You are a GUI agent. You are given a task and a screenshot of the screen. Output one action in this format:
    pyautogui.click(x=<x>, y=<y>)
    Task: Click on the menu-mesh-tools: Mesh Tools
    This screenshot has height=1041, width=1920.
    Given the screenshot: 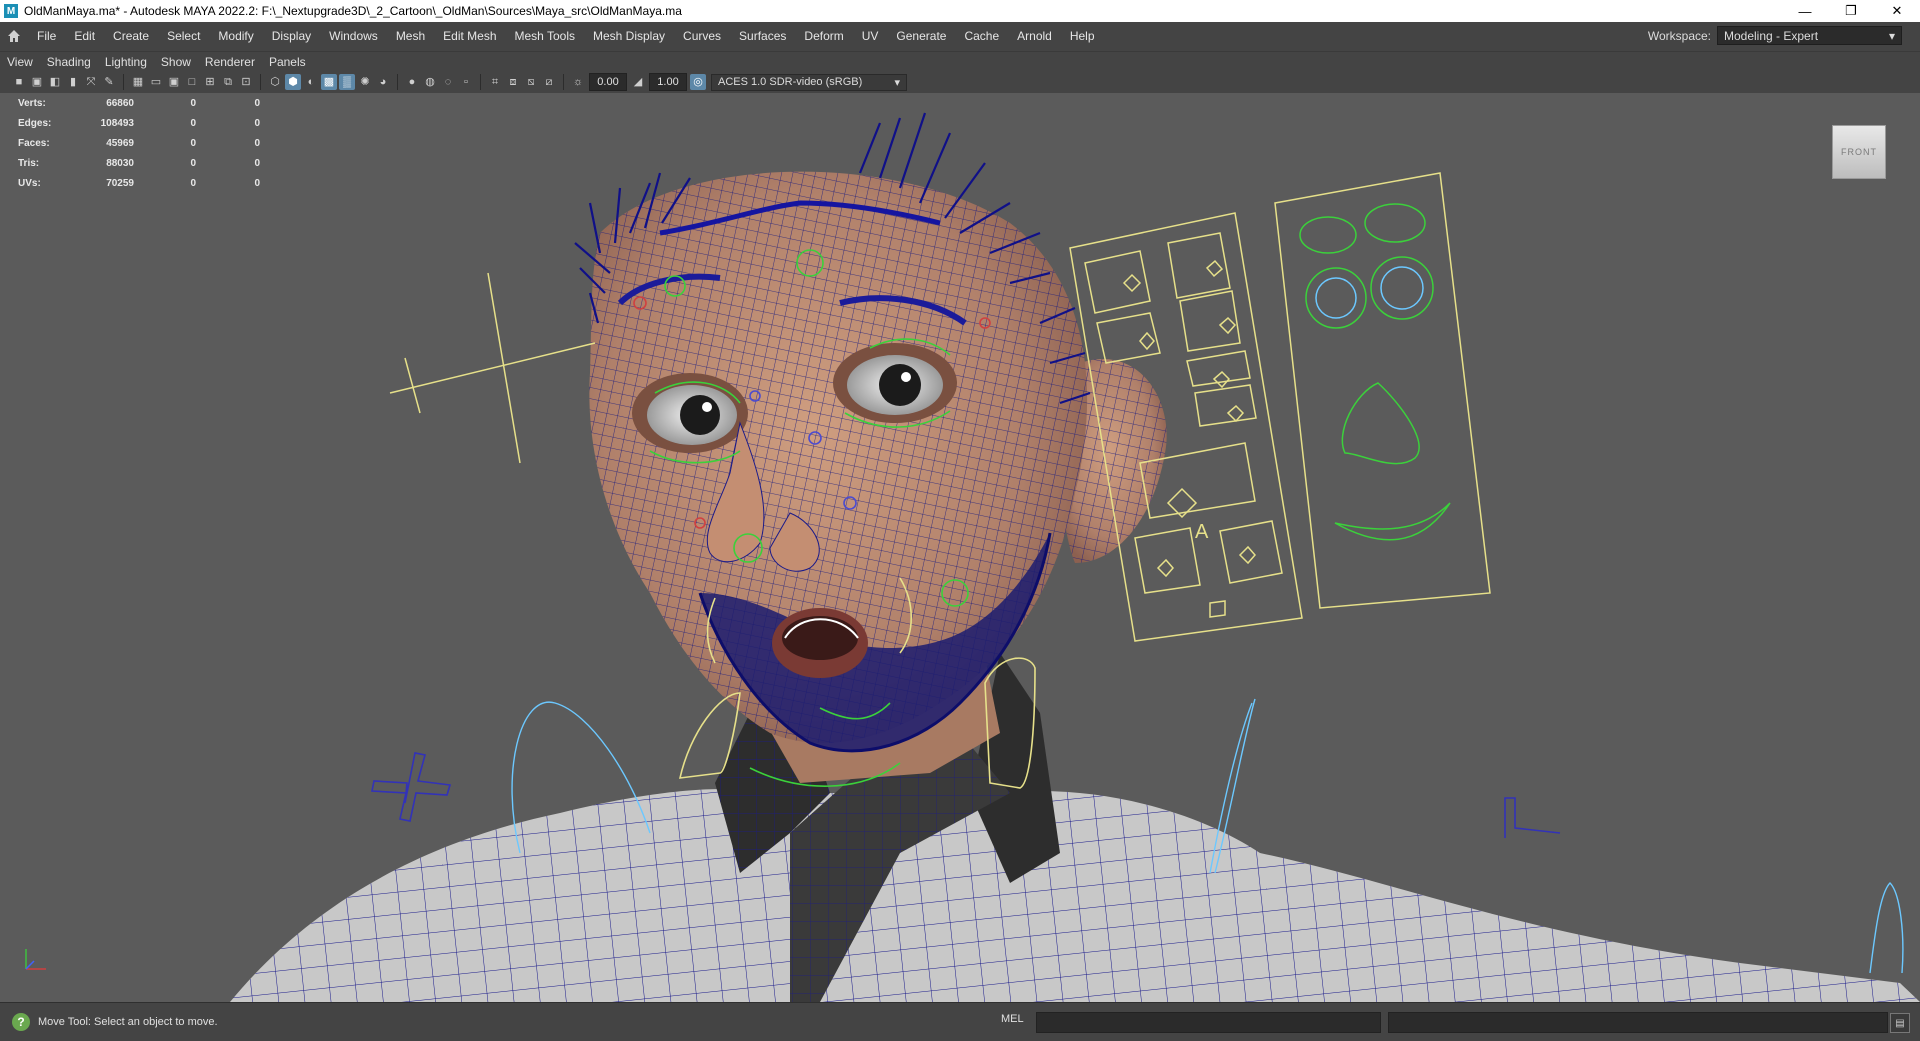 What is the action you would take?
    pyautogui.click(x=545, y=36)
    